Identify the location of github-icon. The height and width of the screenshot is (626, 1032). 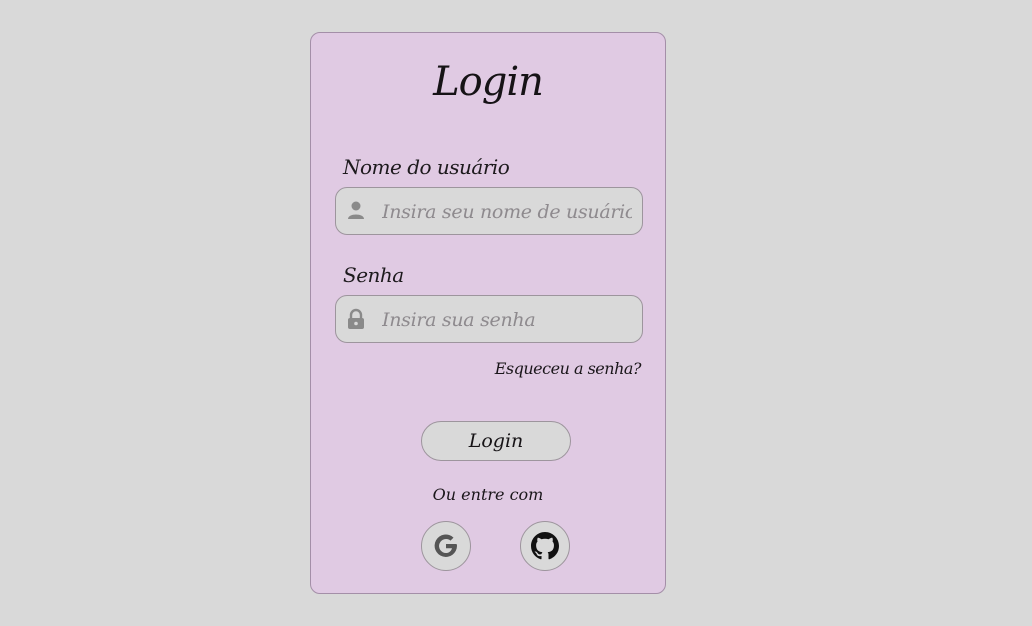
(545, 546).